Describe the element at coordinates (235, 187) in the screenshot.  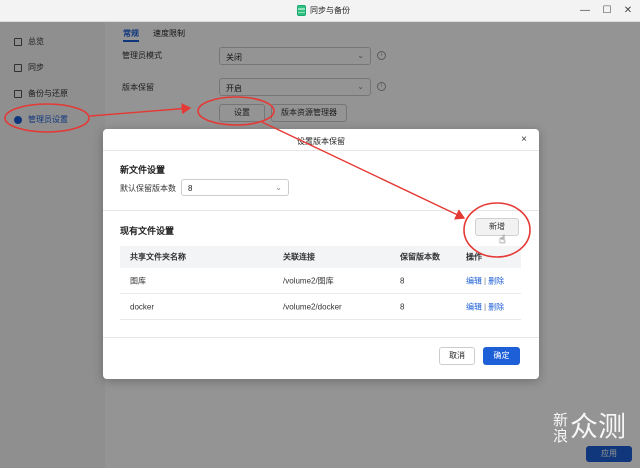
I see `default-versions-select: 8 ⌄` at that location.